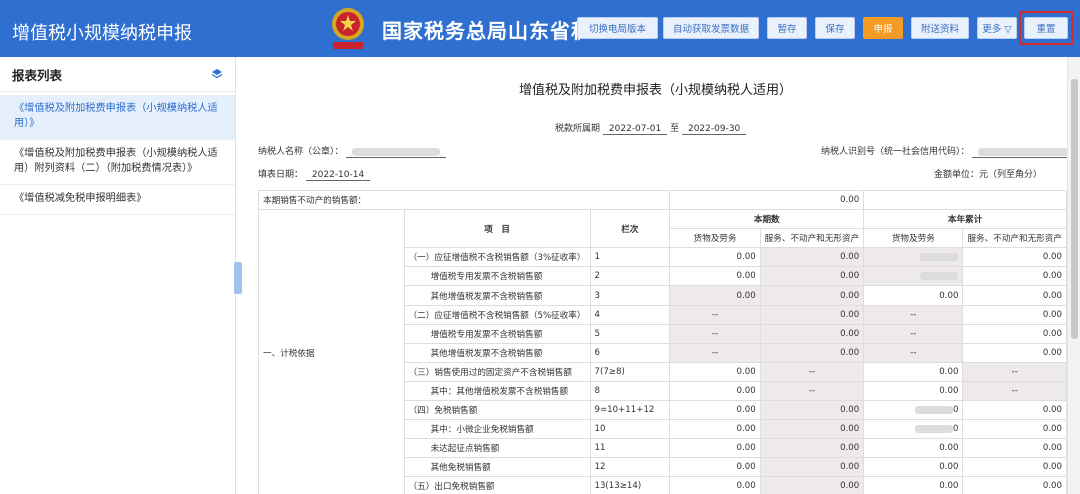 The width and height of the screenshot is (1080, 494). What do you see at coordinates (117, 162) in the screenshot?
I see `sidebar-item-attachment-two: 《增值税及附加税费申报表（小规模纳税人适用）附列资料（二）（附加税费情况表）》` at bounding box center [117, 162].